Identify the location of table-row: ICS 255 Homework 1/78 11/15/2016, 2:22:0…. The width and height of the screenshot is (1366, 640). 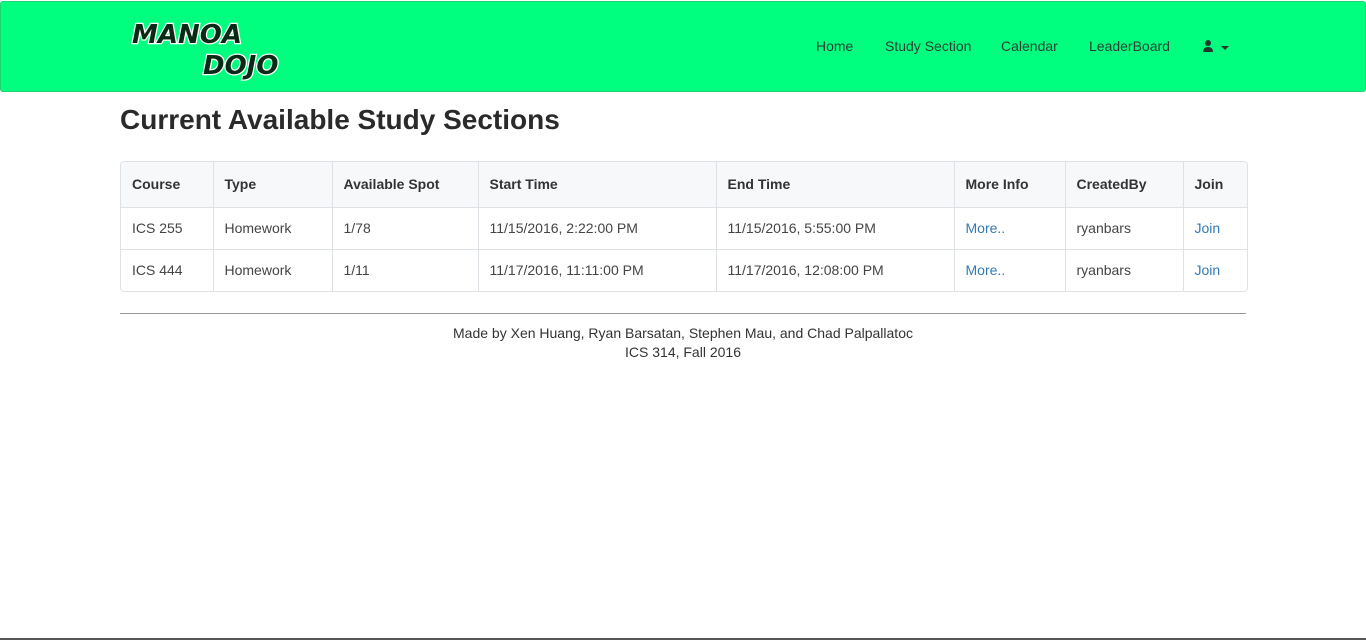
(684, 228).